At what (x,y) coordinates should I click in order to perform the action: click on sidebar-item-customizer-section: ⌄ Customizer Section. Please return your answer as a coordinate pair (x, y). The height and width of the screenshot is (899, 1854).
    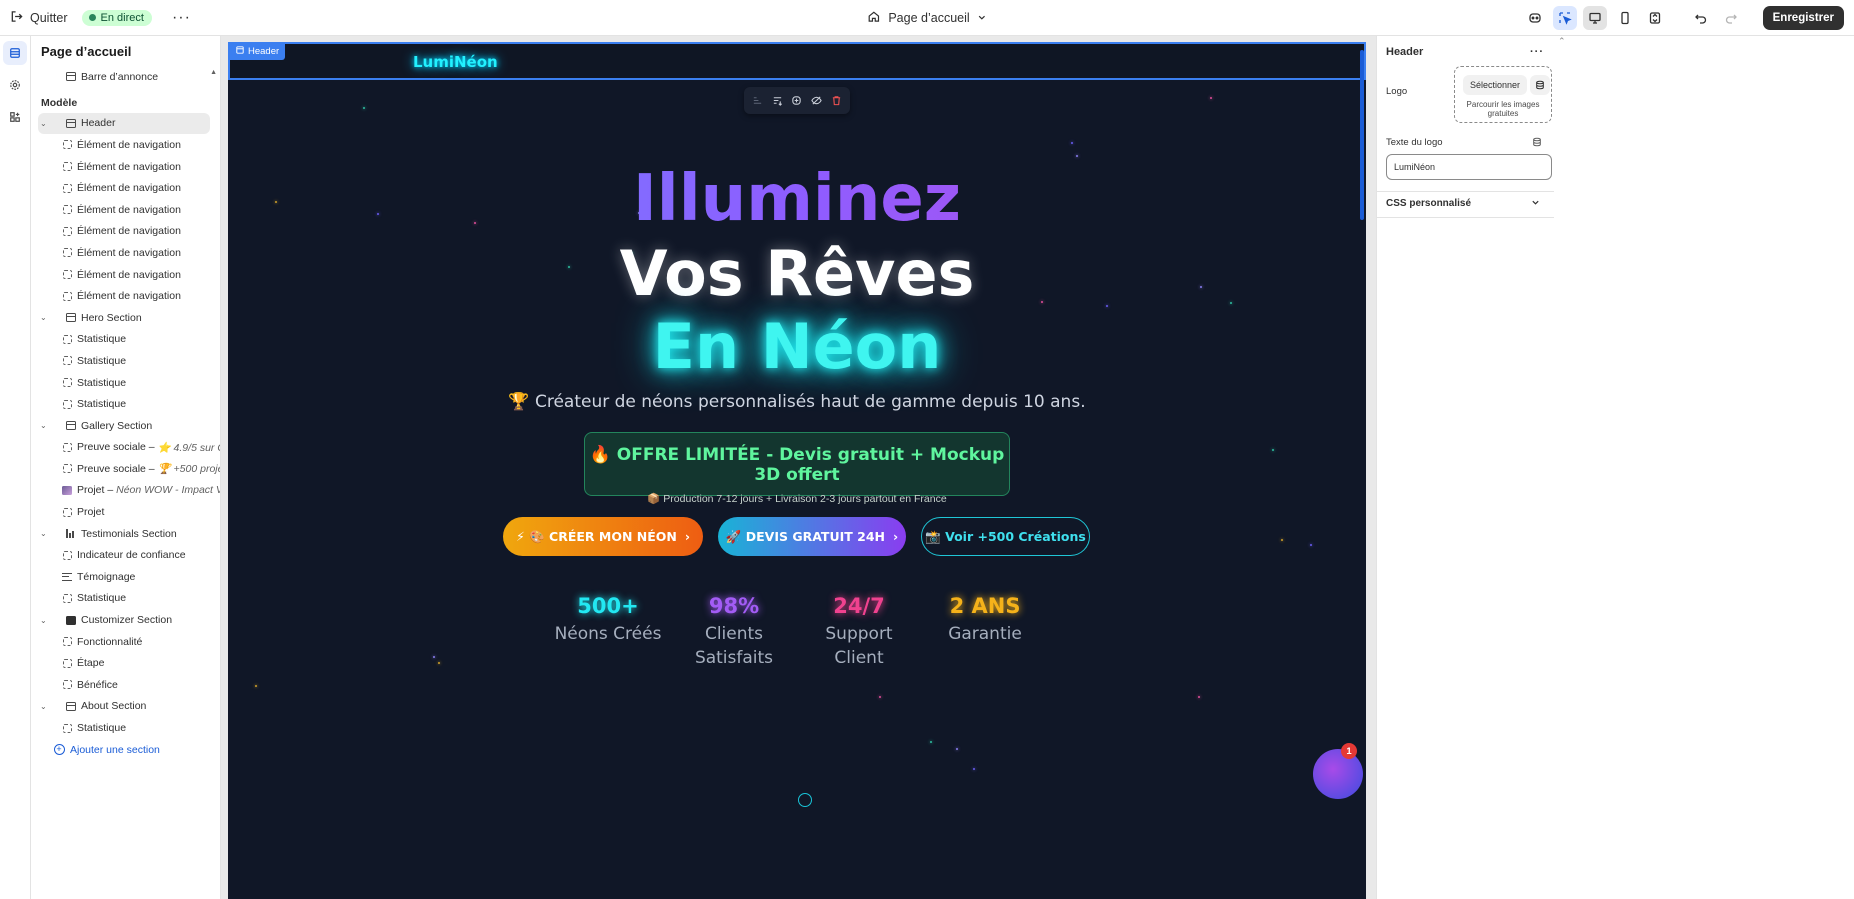
    Looking at the image, I should click on (125, 620).